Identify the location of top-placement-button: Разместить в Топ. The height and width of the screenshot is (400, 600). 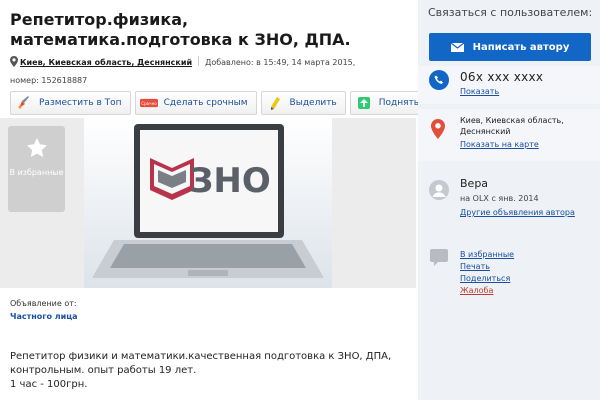
(70, 103).